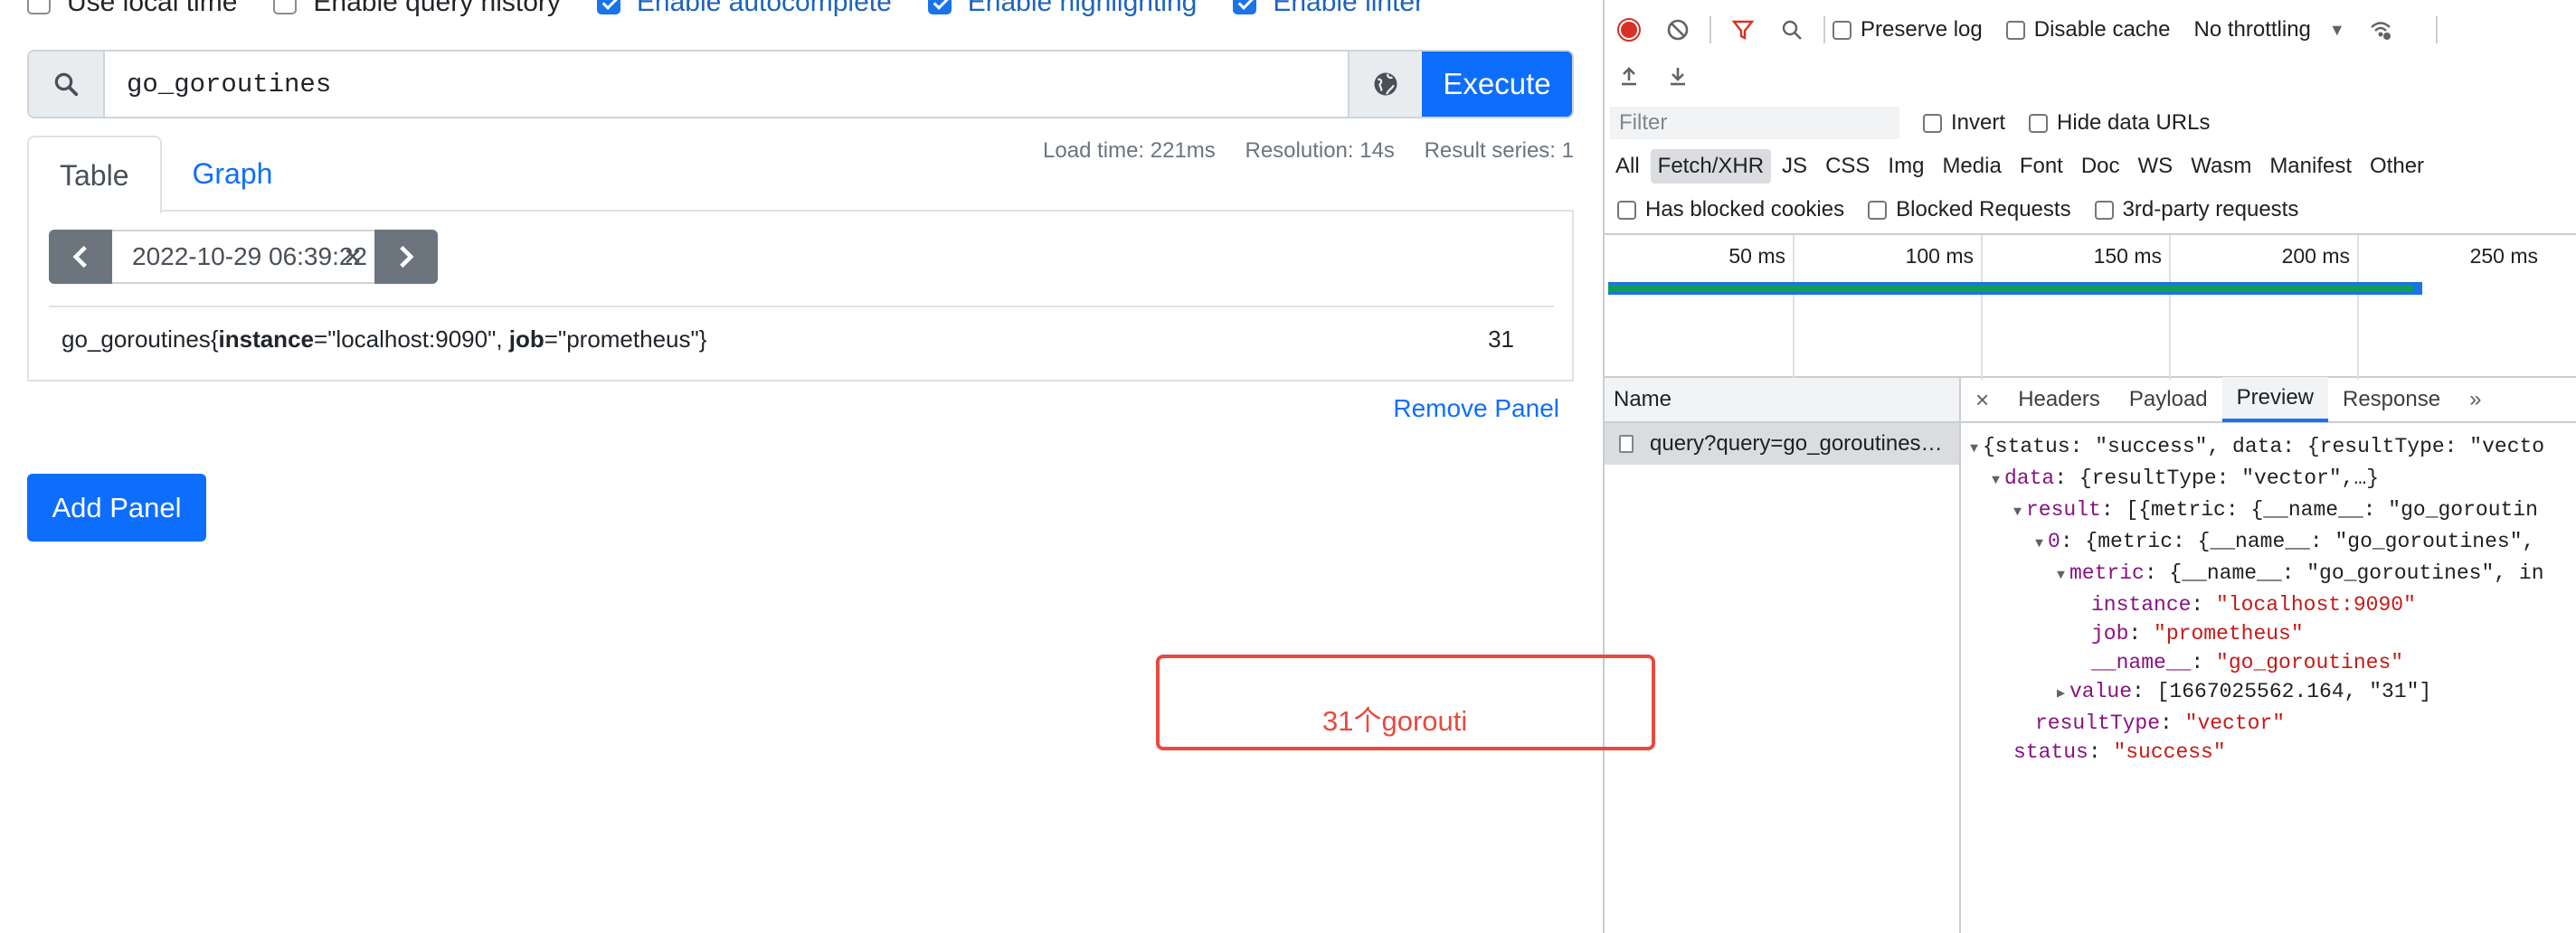  Describe the element at coordinates (2275, 400) in the screenshot. I see `tab-preview: Preview` at that location.